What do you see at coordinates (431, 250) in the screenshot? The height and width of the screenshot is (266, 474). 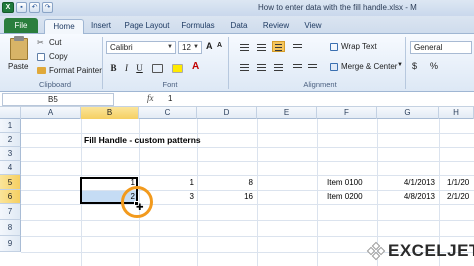 I see `logo-text: EXCELJET` at bounding box center [431, 250].